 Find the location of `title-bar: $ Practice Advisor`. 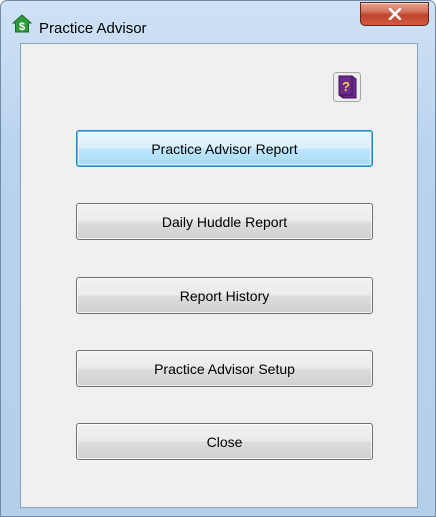

title-bar: $ Practice Advisor is located at coordinates (218, 22).